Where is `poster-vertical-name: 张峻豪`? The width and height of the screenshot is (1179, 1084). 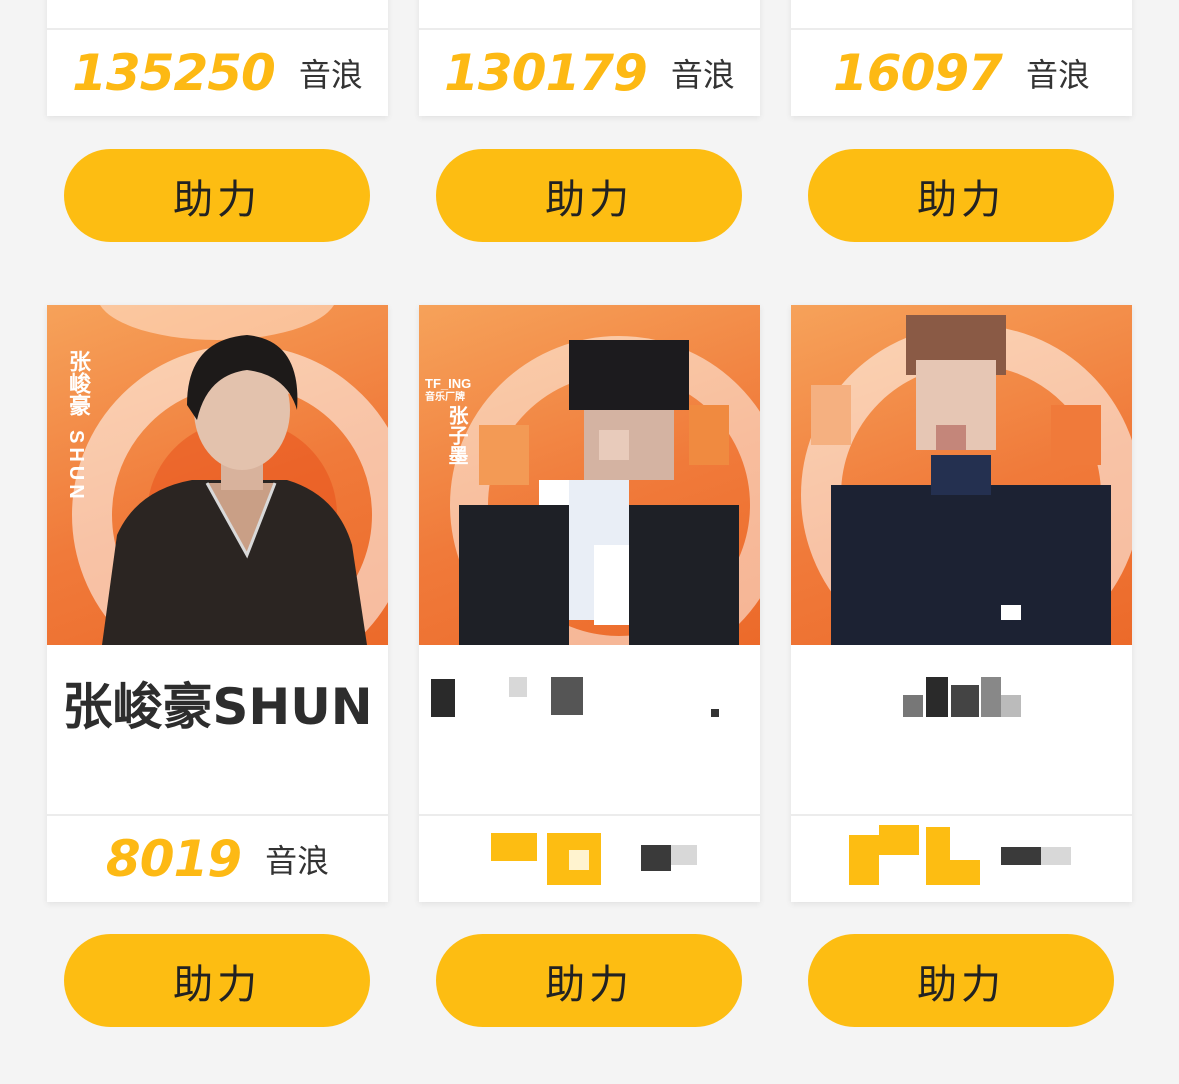
poster-vertical-name: 张峻豪 is located at coordinates (76, 383).